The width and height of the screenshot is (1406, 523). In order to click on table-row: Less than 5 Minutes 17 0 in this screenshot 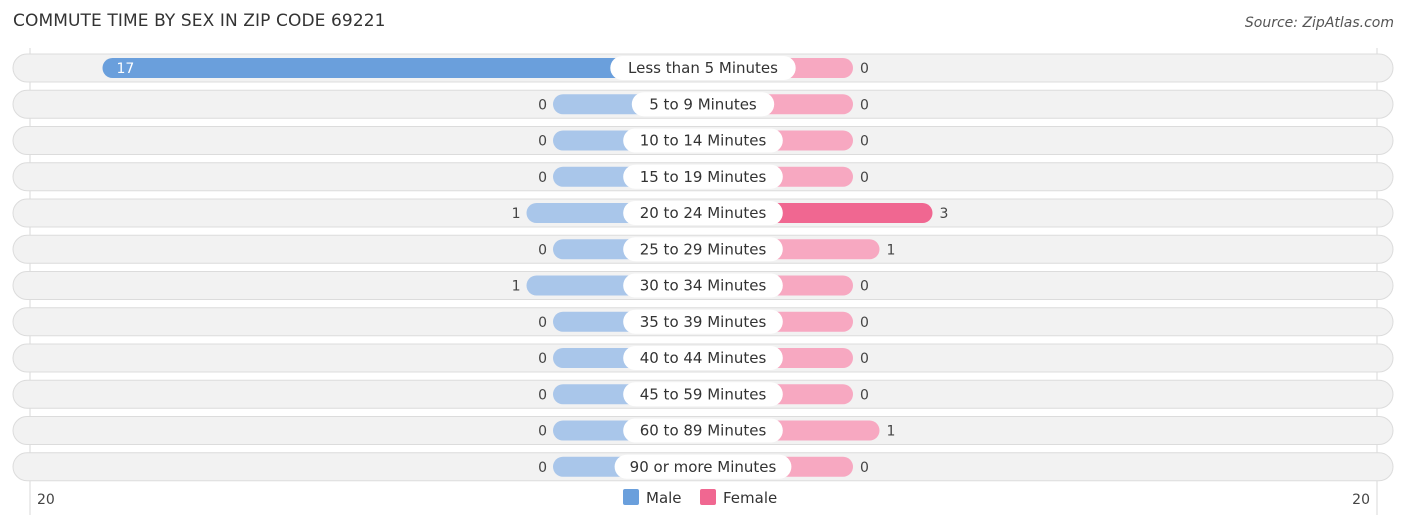, I will do `click(703, 68)`.